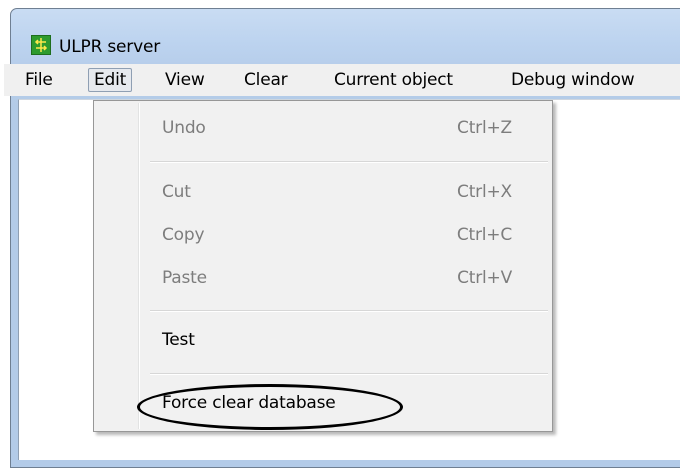  I want to click on undo-label: Undo, so click(184, 128).